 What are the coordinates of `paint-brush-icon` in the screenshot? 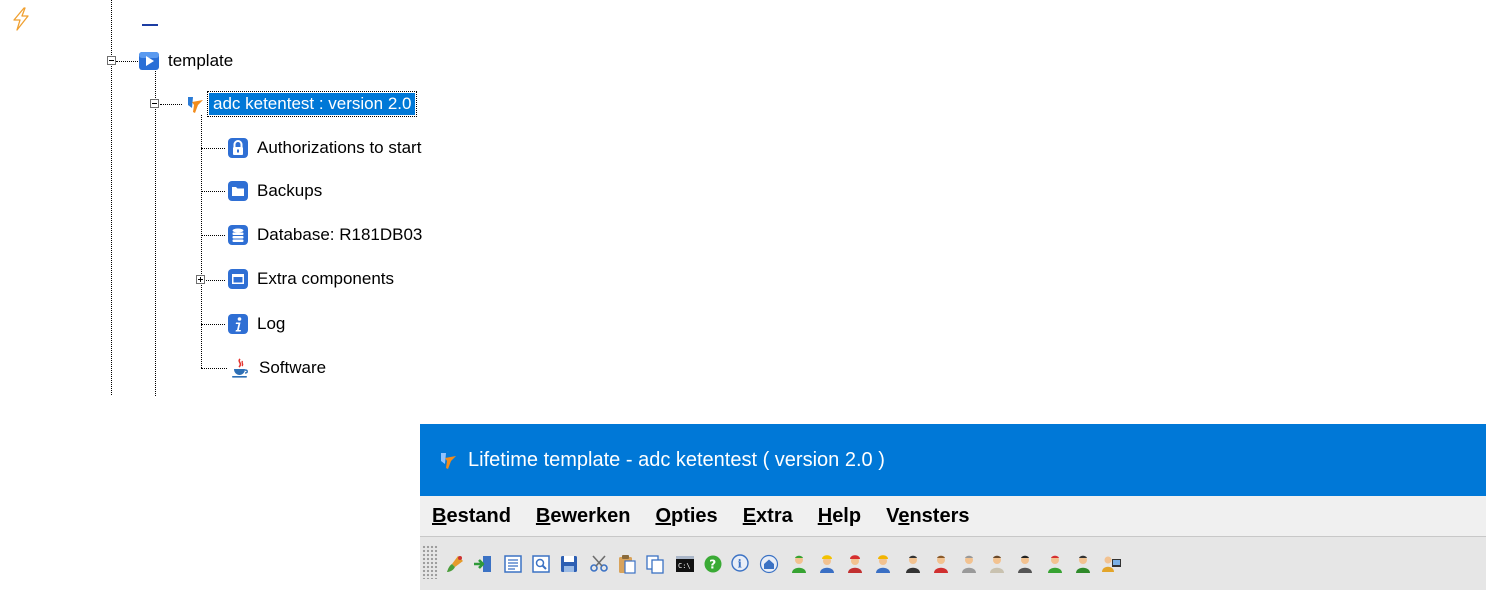 It's located at (455, 564).